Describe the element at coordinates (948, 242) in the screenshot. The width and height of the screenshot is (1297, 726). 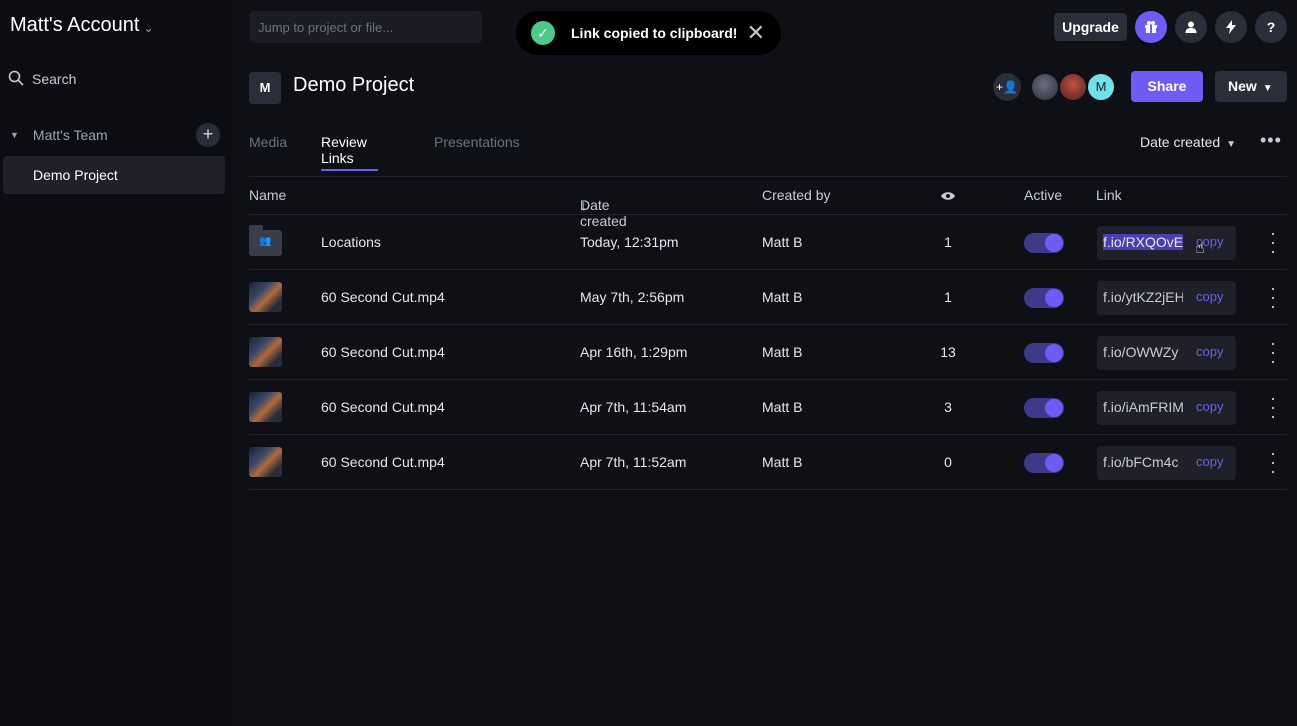
I see `row-views: 1` at that location.